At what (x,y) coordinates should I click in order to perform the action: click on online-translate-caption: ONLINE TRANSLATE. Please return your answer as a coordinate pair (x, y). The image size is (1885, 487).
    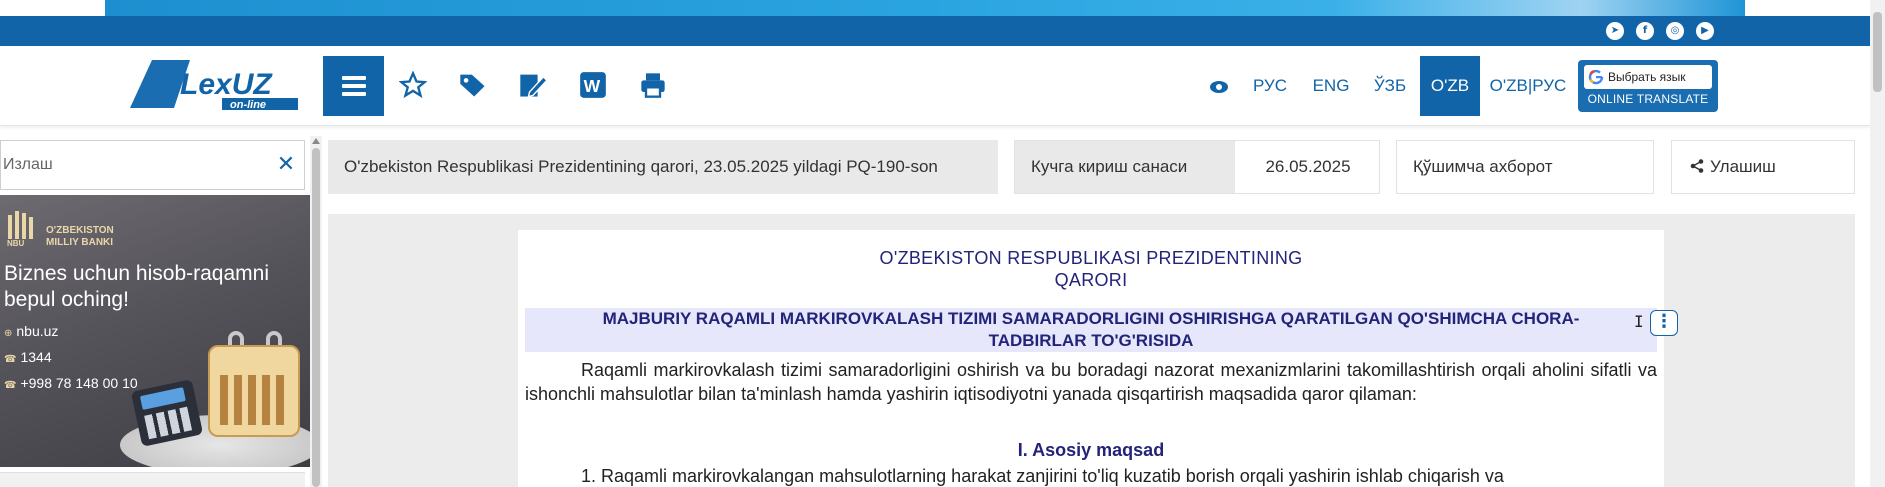
    Looking at the image, I should click on (1648, 99).